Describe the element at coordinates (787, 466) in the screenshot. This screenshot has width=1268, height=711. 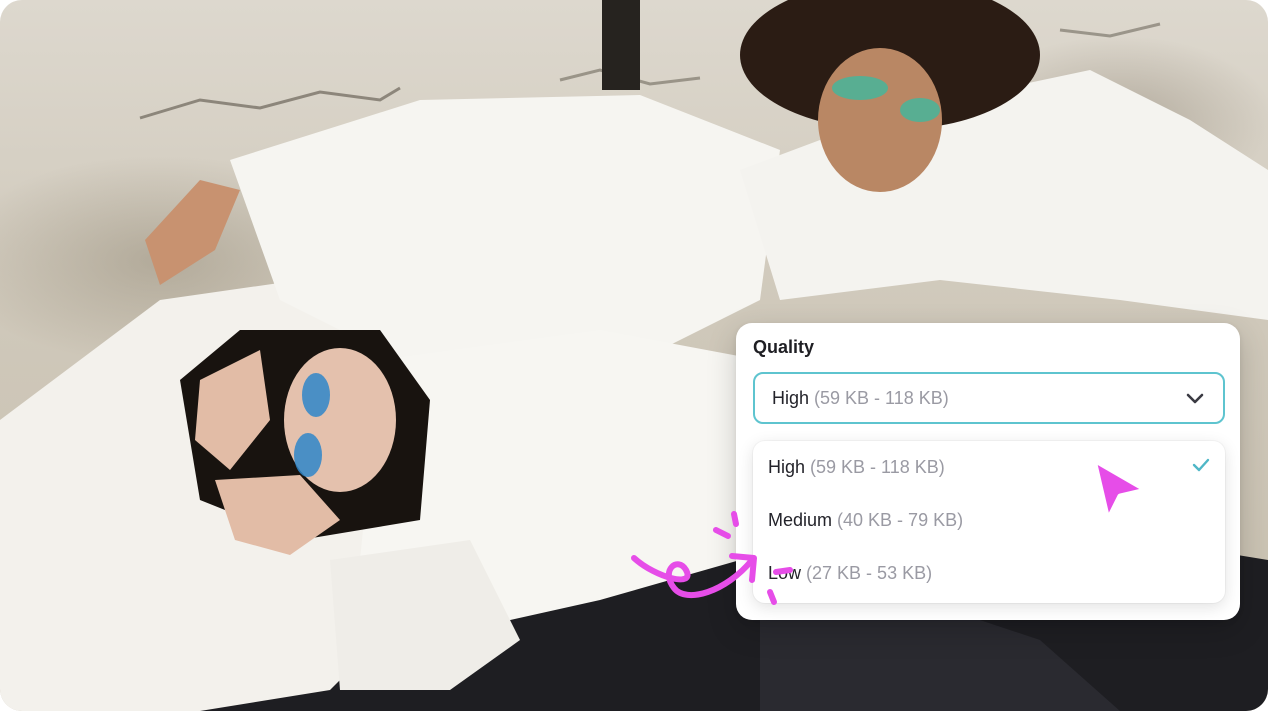
I see `option-name: High` at that location.